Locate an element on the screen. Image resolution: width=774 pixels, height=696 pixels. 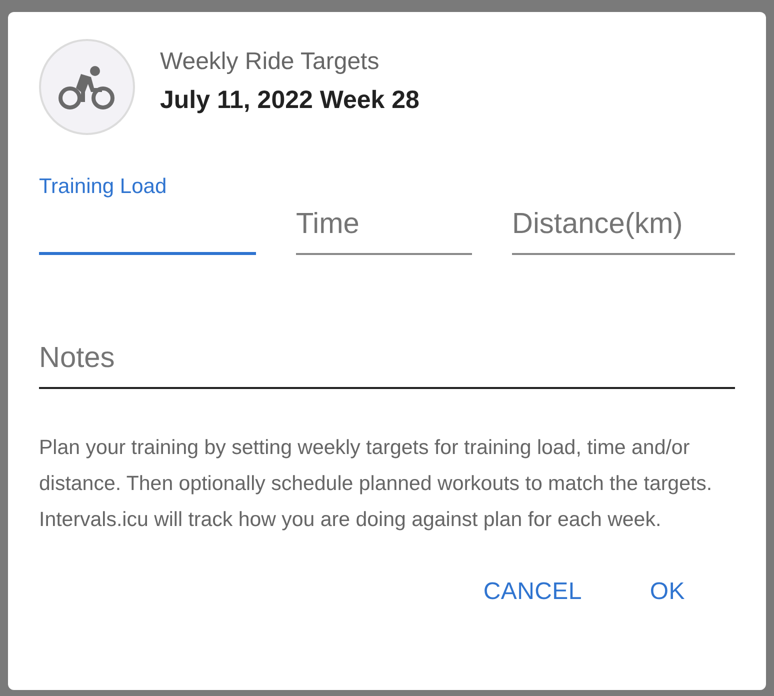
bicycle-icon is located at coordinates (87, 87).